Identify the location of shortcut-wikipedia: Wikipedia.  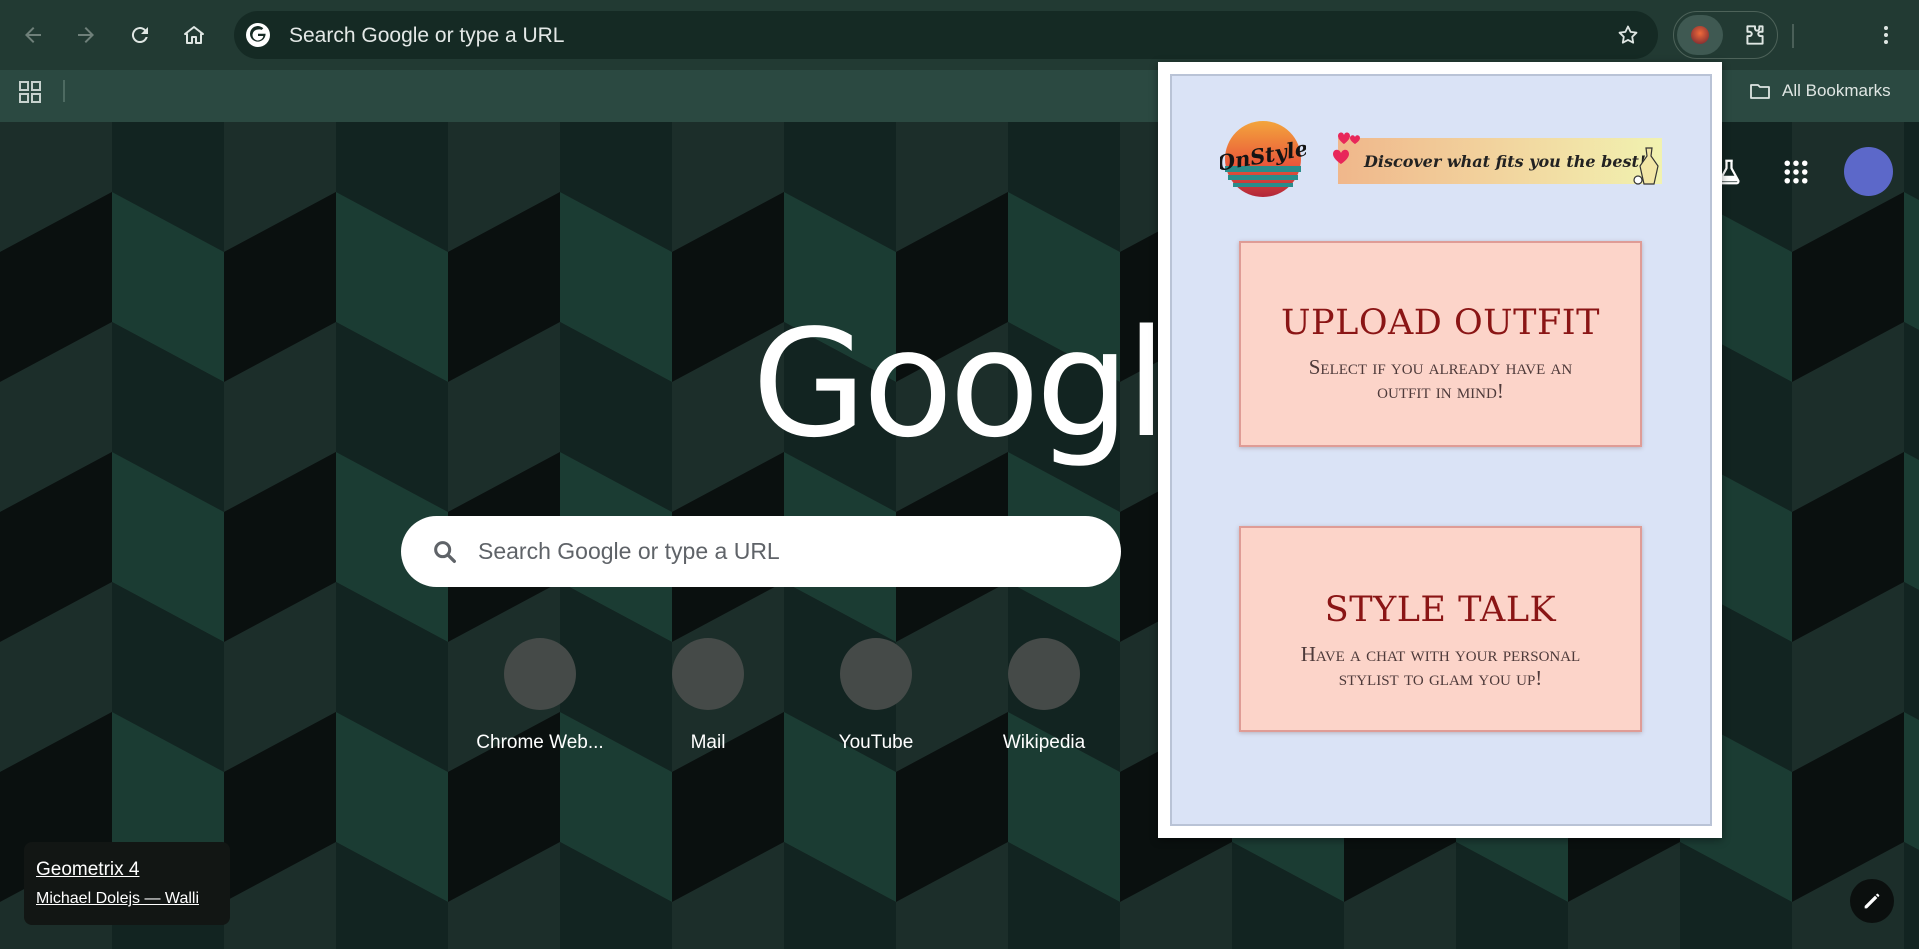
(1044, 698).